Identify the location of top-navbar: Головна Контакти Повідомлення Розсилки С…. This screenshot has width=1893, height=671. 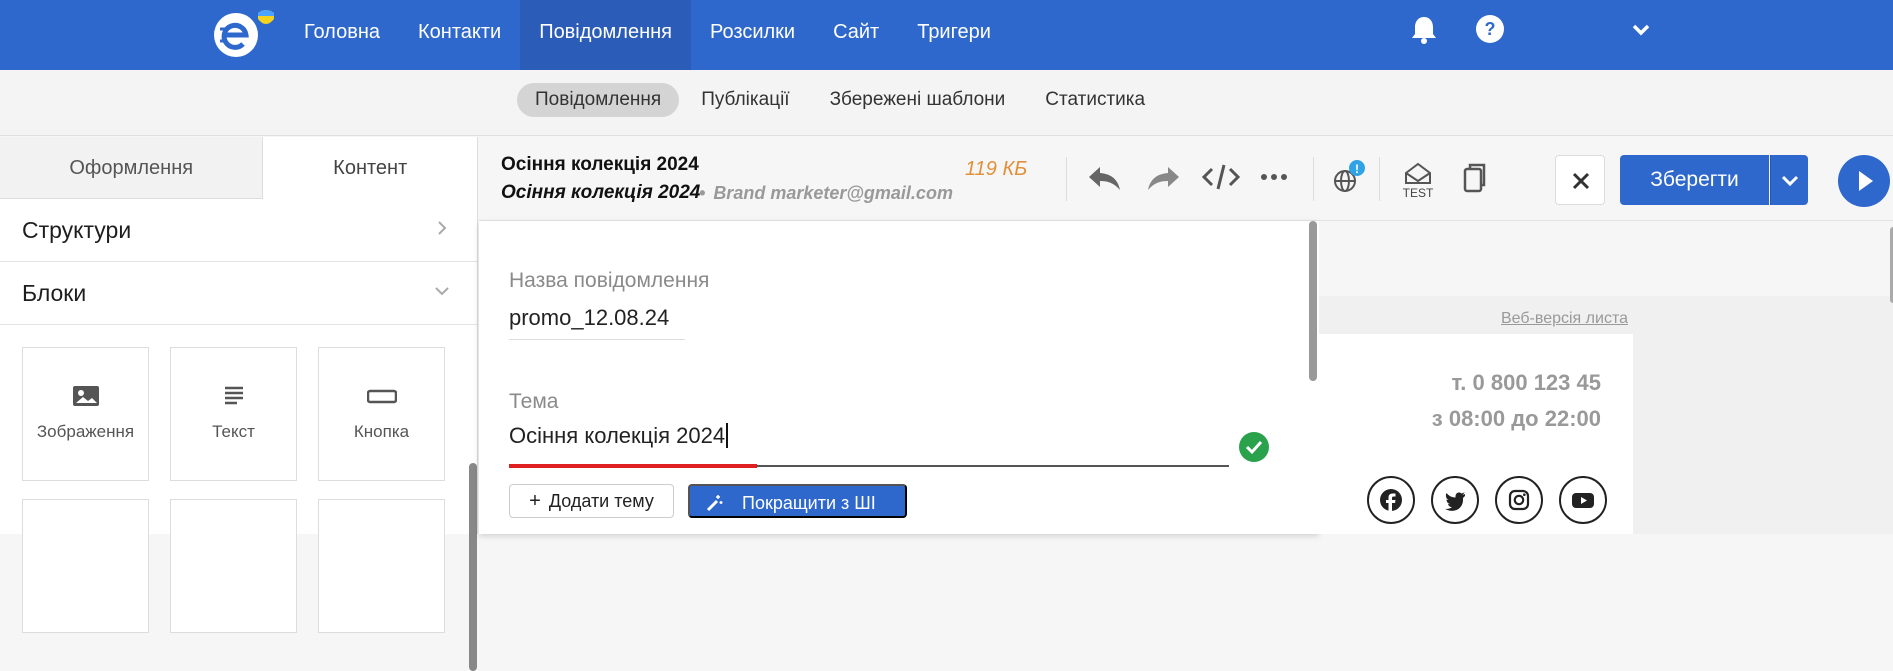
(946, 35).